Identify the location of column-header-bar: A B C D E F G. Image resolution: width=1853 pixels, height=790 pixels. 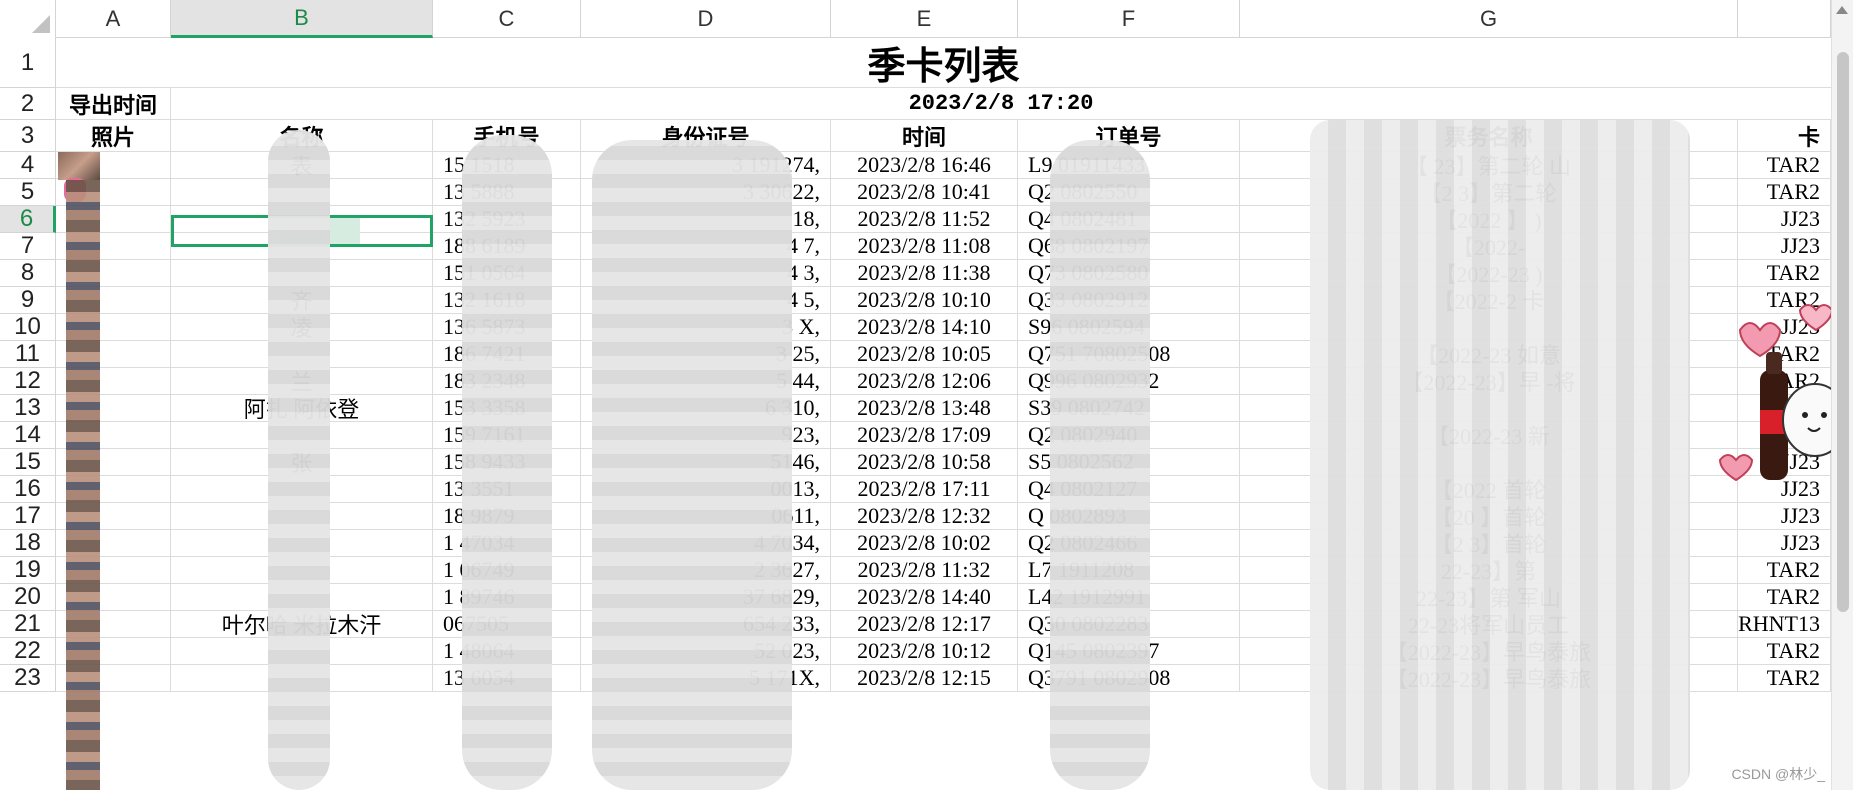
(926, 19).